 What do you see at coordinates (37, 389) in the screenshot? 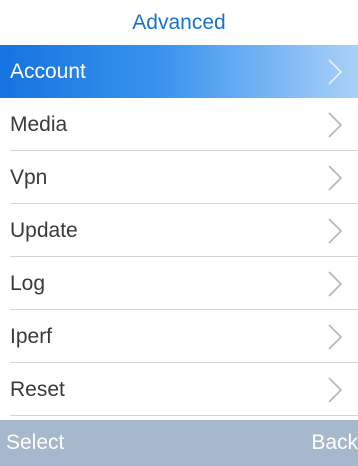
I see `menu-item-label: Reset` at bounding box center [37, 389].